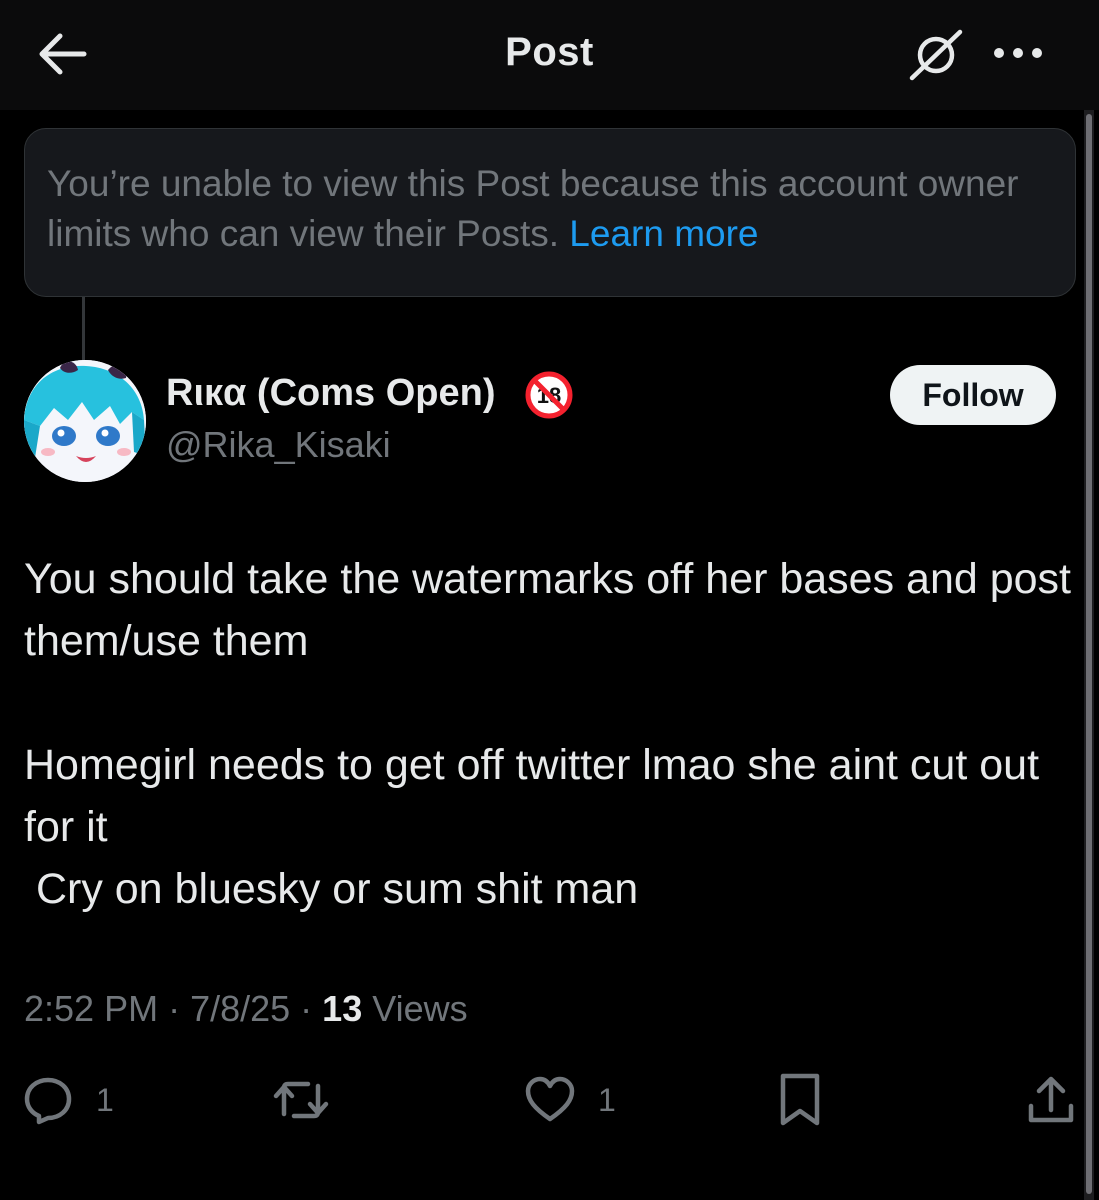 Image resolution: width=1099 pixels, height=1200 pixels. I want to click on post-time: 2:52 PM, so click(91, 1008).